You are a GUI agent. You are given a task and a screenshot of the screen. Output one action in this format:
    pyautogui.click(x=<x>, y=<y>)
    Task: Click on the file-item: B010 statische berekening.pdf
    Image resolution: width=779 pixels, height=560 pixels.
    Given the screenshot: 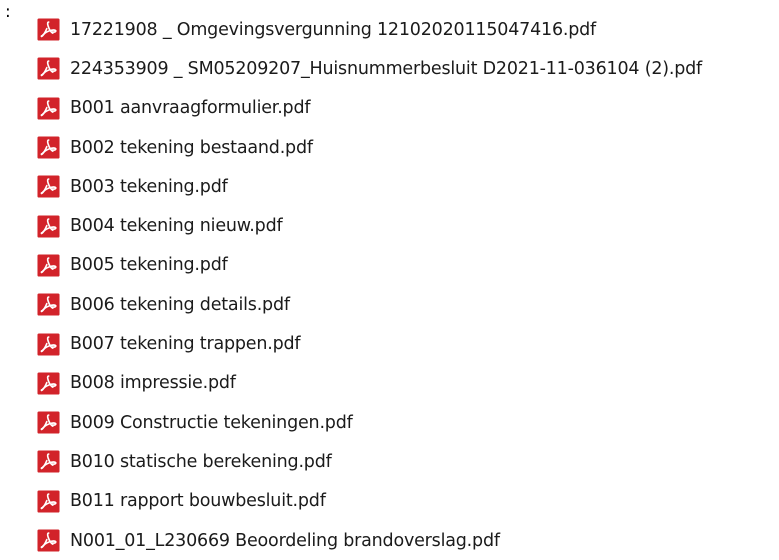 What is the action you would take?
    pyautogui.click(x=369, y=461)
    